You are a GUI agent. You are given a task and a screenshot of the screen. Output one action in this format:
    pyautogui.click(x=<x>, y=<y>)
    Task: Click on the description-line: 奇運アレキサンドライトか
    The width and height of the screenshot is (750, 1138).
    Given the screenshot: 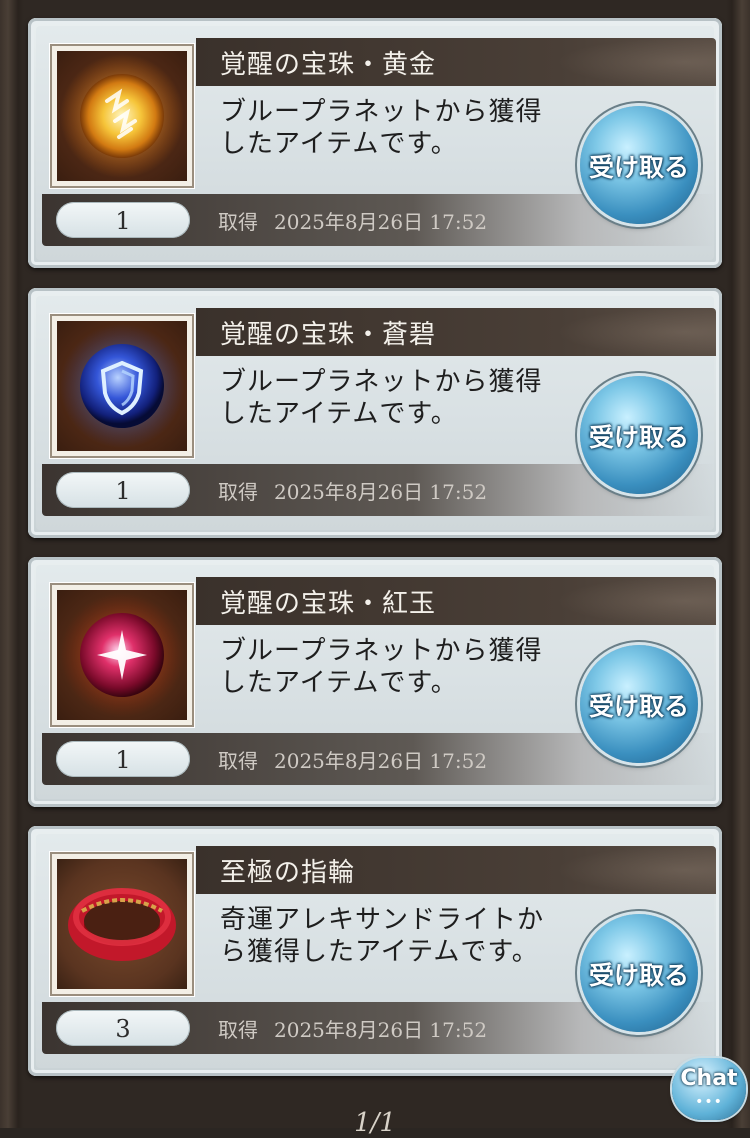 What is the action you would take?
    pyautogui.click(x=382, y=920)
    